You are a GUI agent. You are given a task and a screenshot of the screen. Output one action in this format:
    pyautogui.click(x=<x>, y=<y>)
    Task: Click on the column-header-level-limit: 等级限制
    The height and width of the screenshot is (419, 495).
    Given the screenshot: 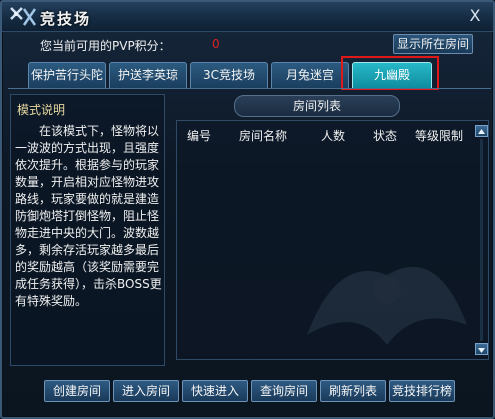 What is the action you would take?
    pyautogui.click(x=439, y=135)
    